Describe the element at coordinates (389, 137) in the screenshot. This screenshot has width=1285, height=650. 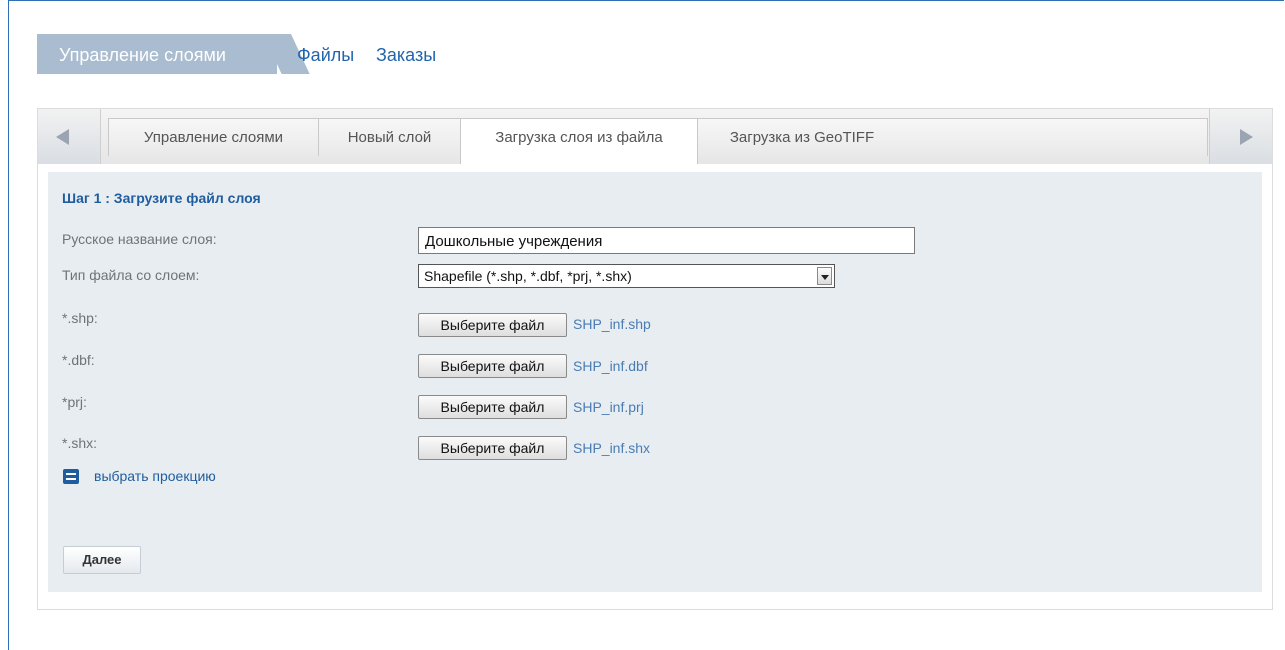
I see `tab-new-layer: Новый слой` at that location.